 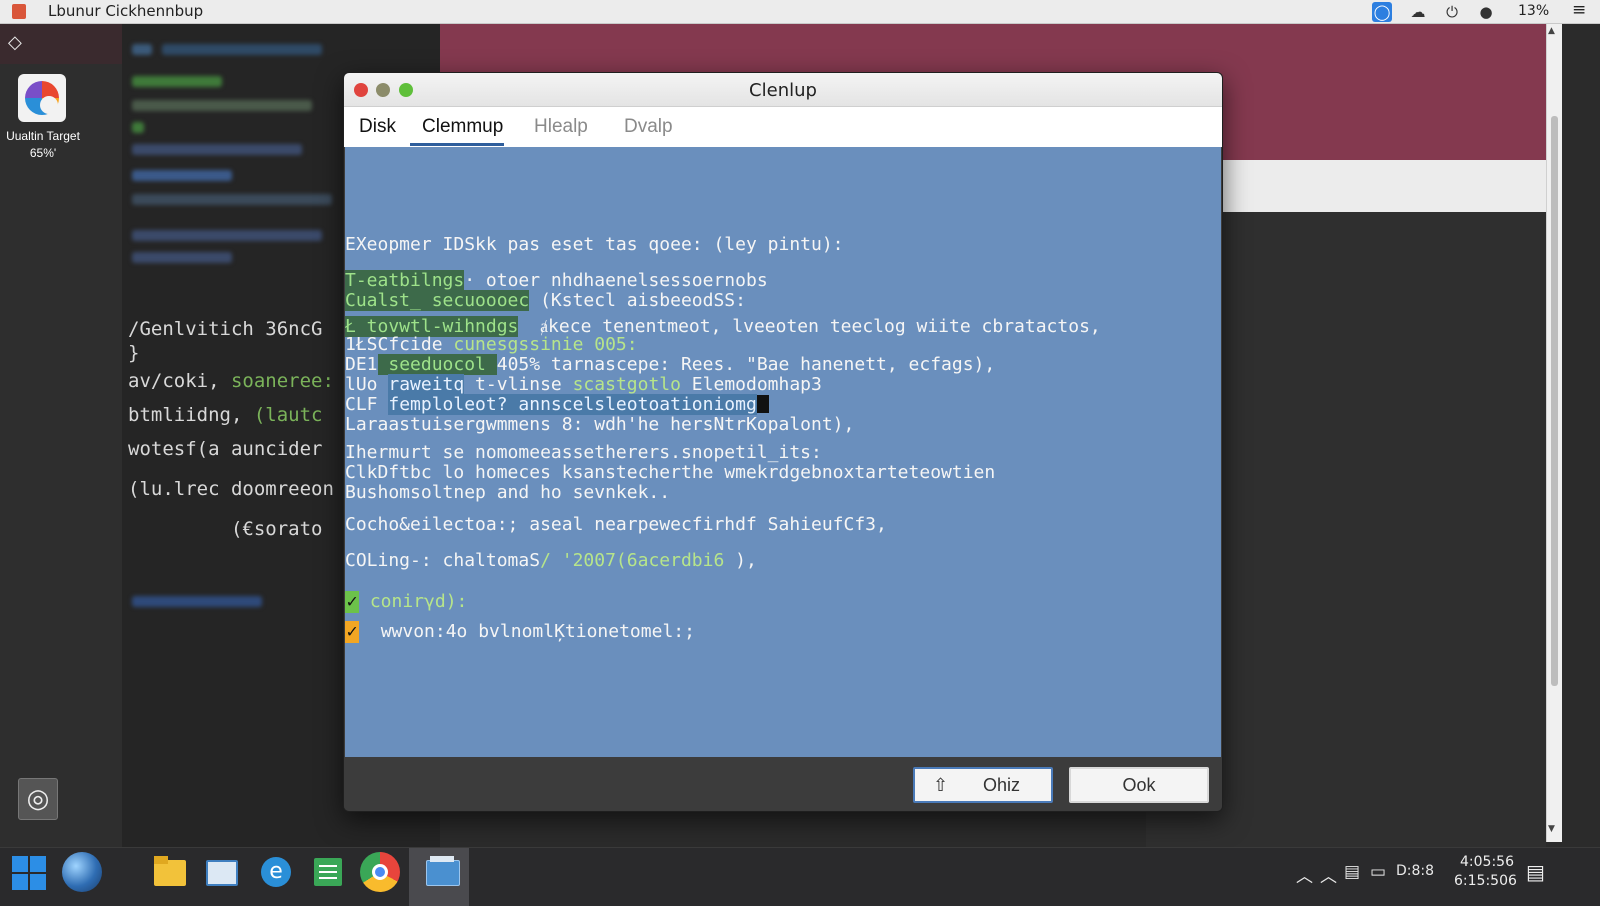 What do you see at coordinates (442, 872) in the screenshot?
I see `cleanup-app-icon` at bounding box center [442, 872].